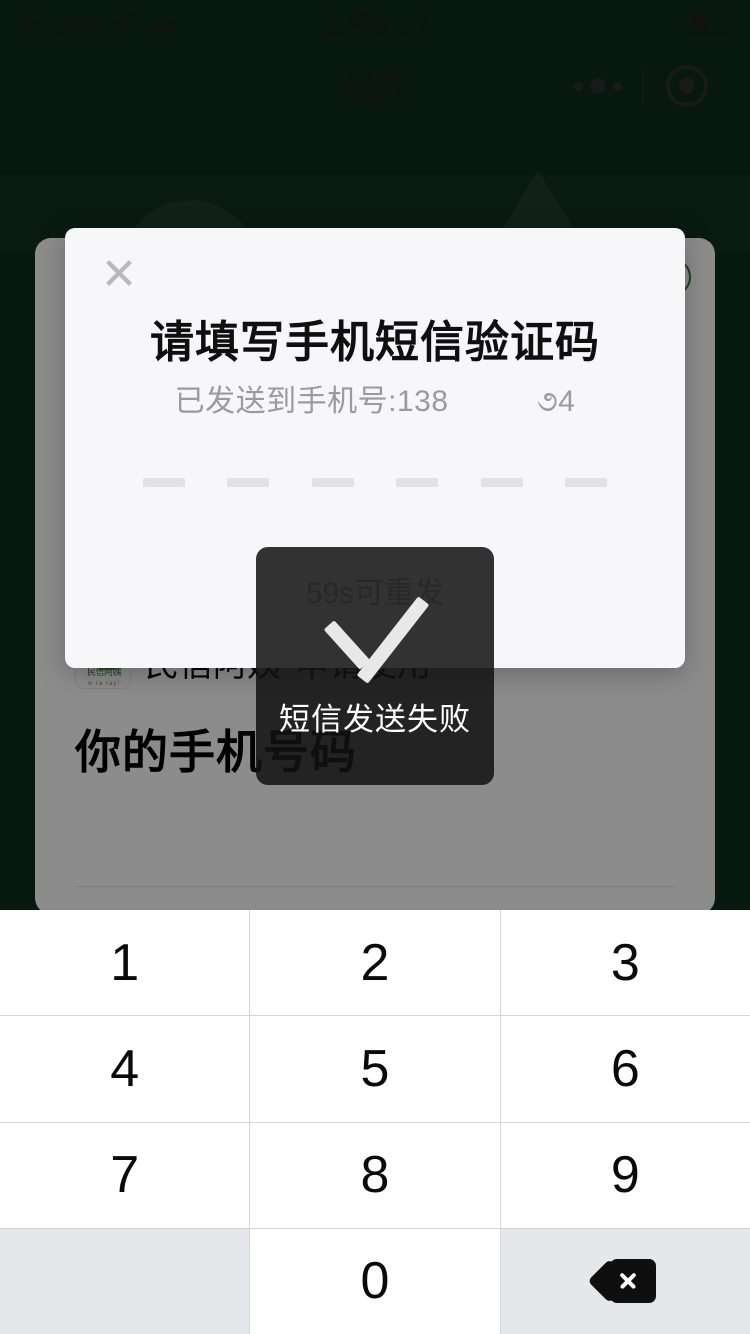  Describe the element at coordinates (375, 963) in the screenshot. I see `key-2: 2` at that location.